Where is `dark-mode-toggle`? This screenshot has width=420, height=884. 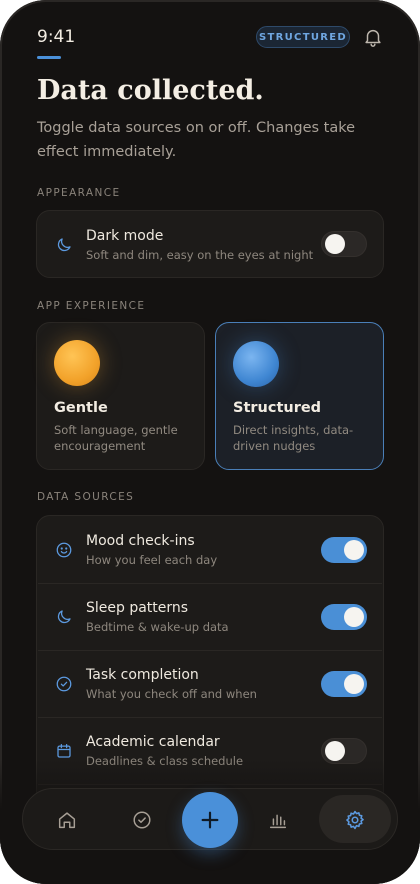
dark-mode-toggle is located at coordinates (344, 244).